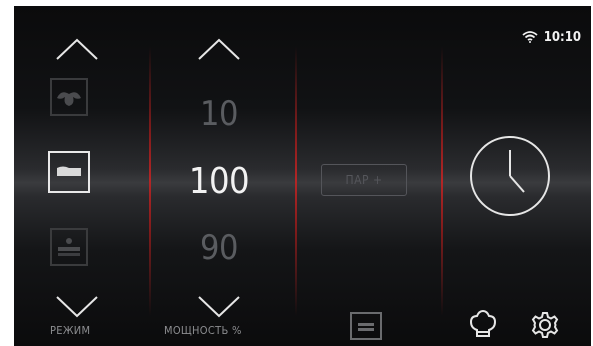 The image size is (593, 346). I want to click on clock-time: 10:10, so click(562, 37).